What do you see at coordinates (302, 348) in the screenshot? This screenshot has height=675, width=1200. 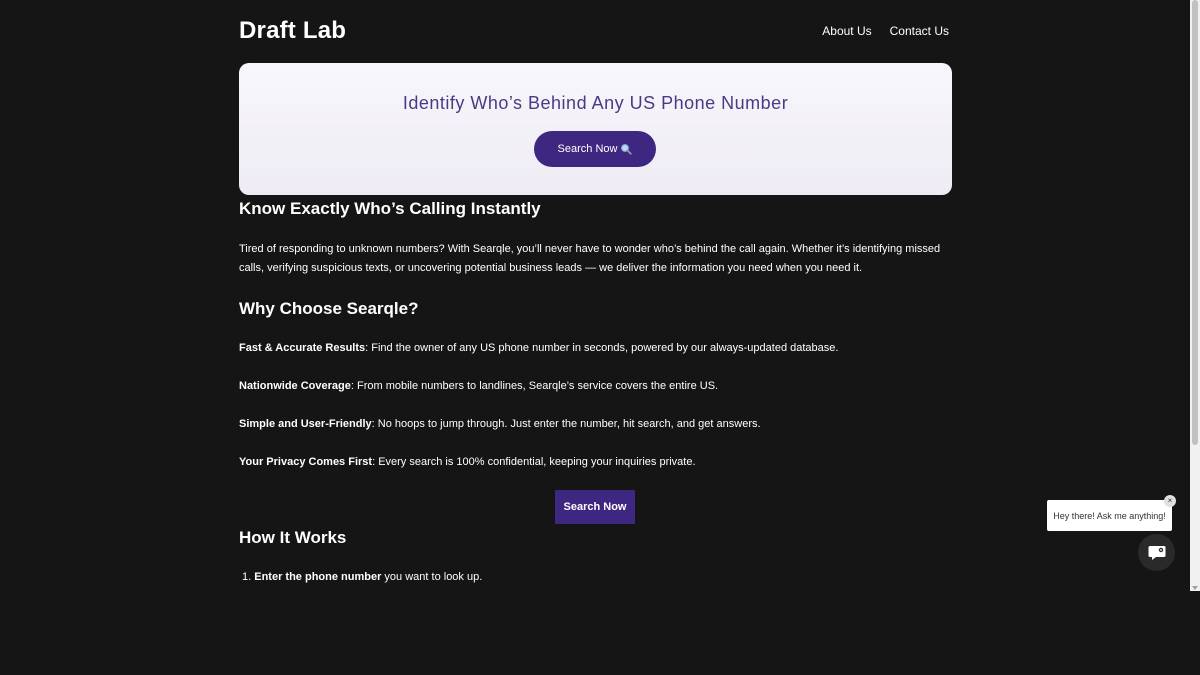 I see `feature-title: Fast & Accurate Results` at bounding box center [302, 348].